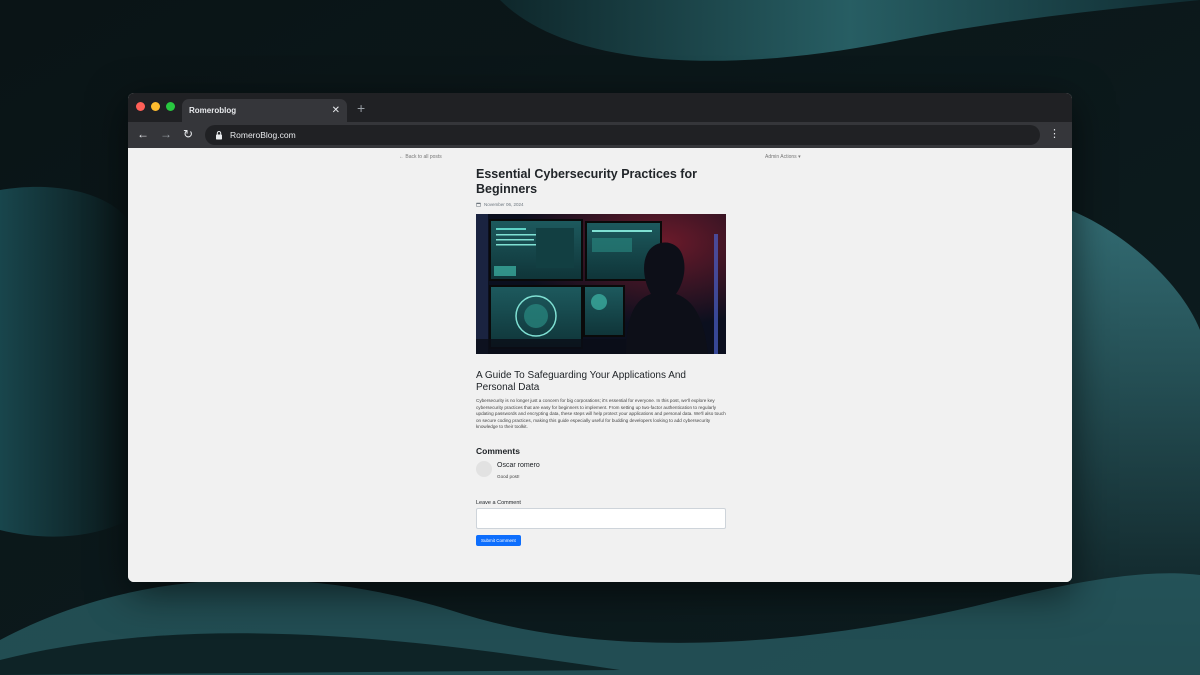  What do you see at coordinates (601, 204) in the screenshot?
I see `post-date: November 06, 2024` at bounding box center [601, 204].